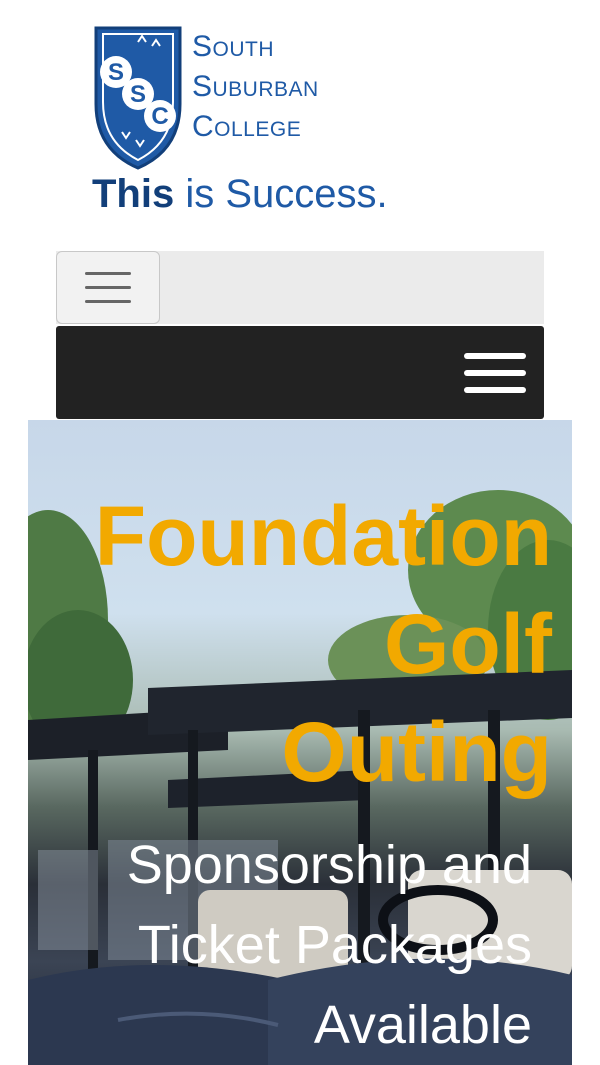 Image resolution: width=600 pixels, height=1065 pixels. What do you see at coordinates (323, 536) in the screenshot?
I see `hero-title-line: Foundation` at bounding box center [323, 536].